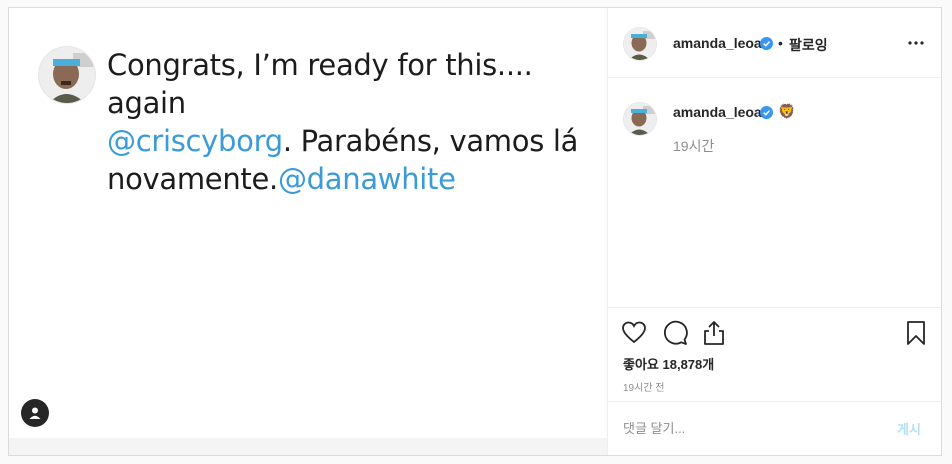  I want to click on comment-input, so click(748, 428).